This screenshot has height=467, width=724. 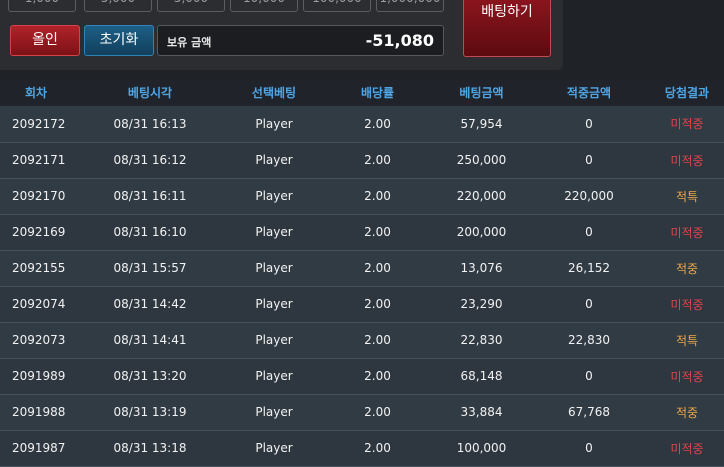 What do you see at coordinates (481, 376) in the screenshot?
I see `bet-amount-cell: 68,148` at bounding box center [481, 376].